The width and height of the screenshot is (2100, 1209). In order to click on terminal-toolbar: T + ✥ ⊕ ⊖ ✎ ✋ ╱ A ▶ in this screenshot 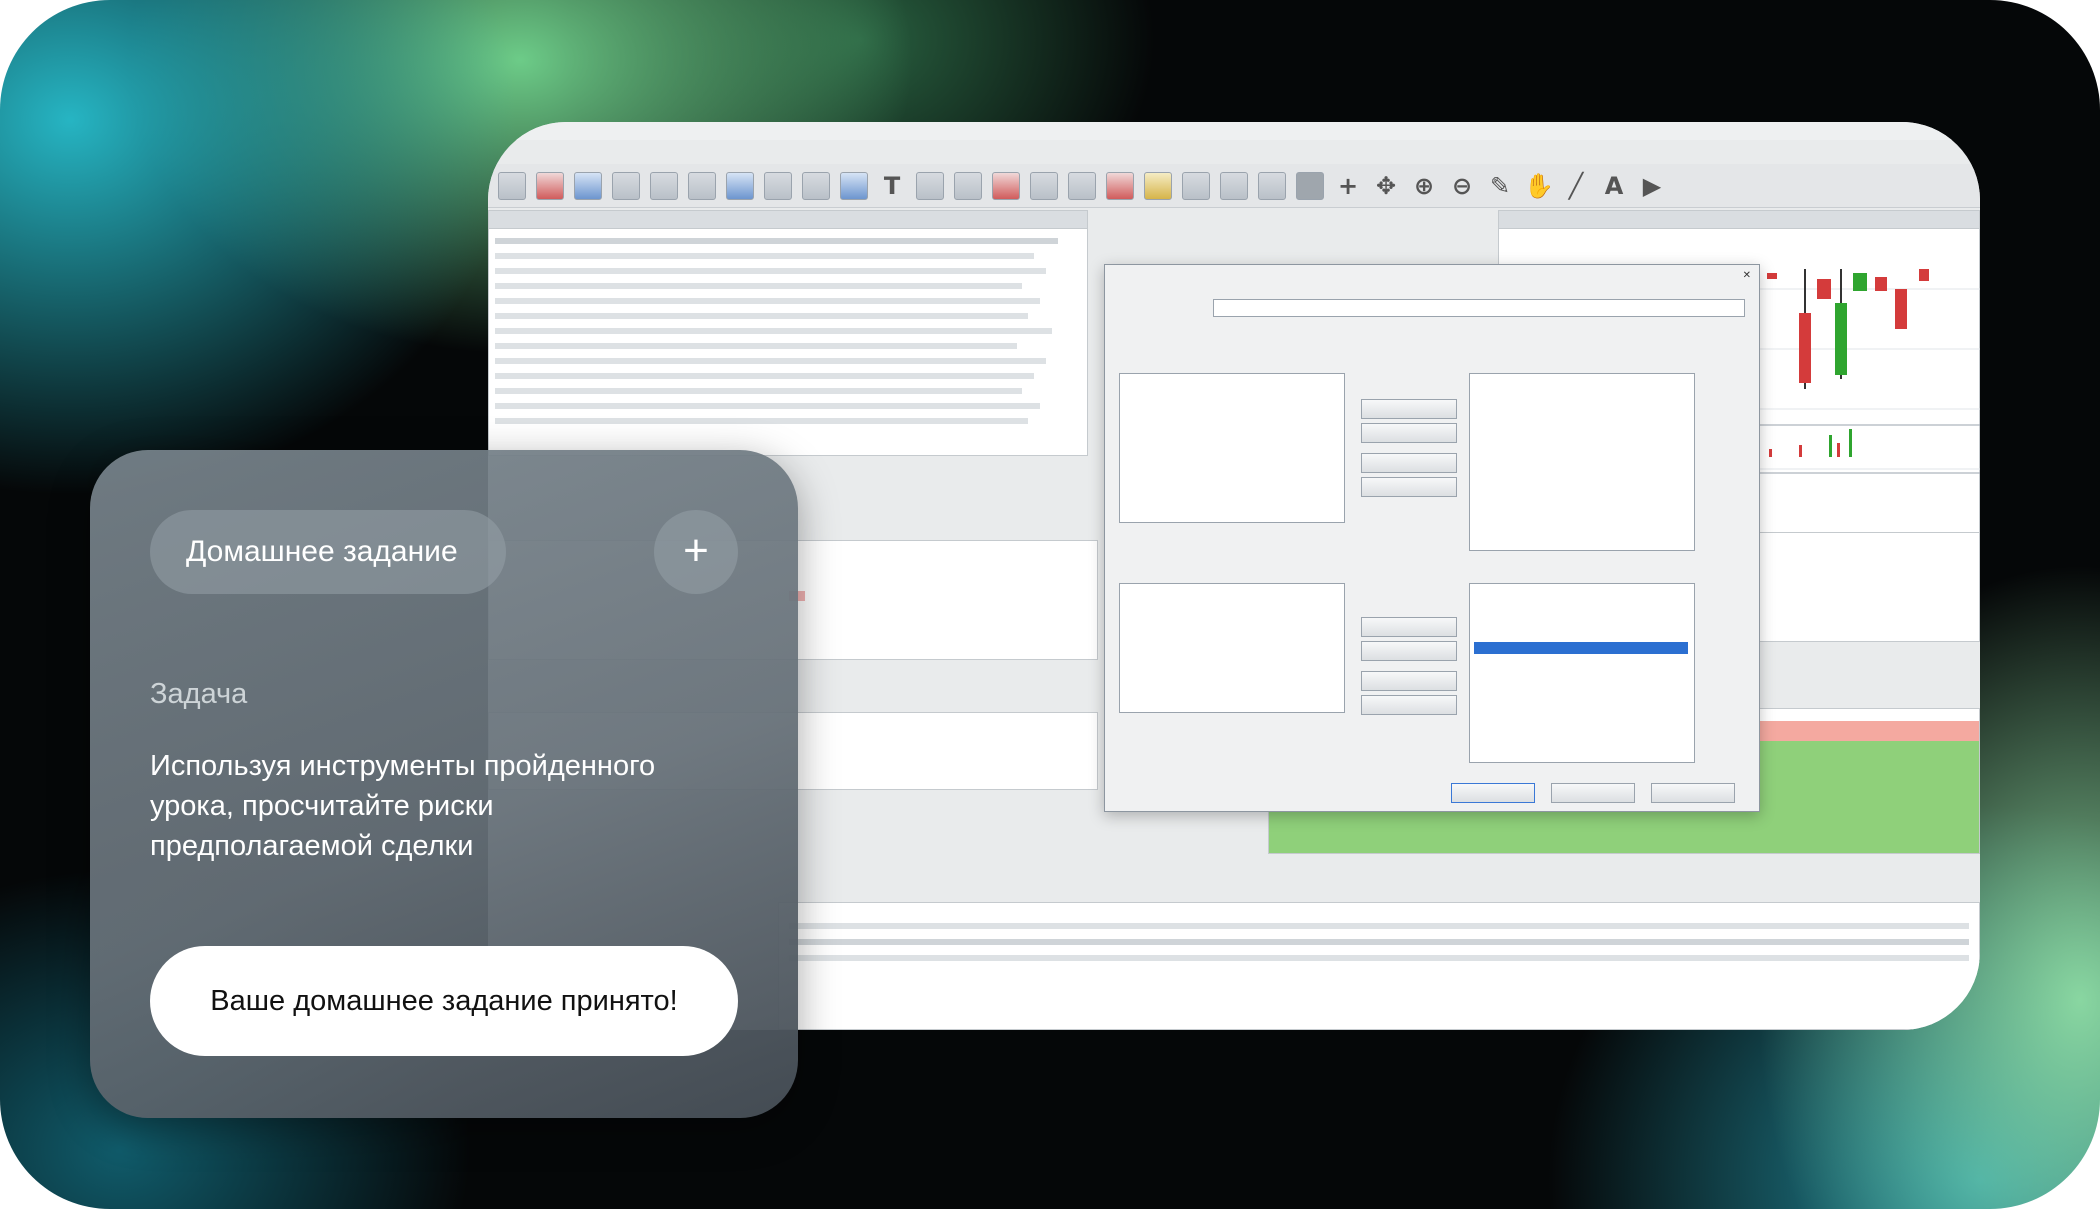, I will do `click(1234, 186)`.